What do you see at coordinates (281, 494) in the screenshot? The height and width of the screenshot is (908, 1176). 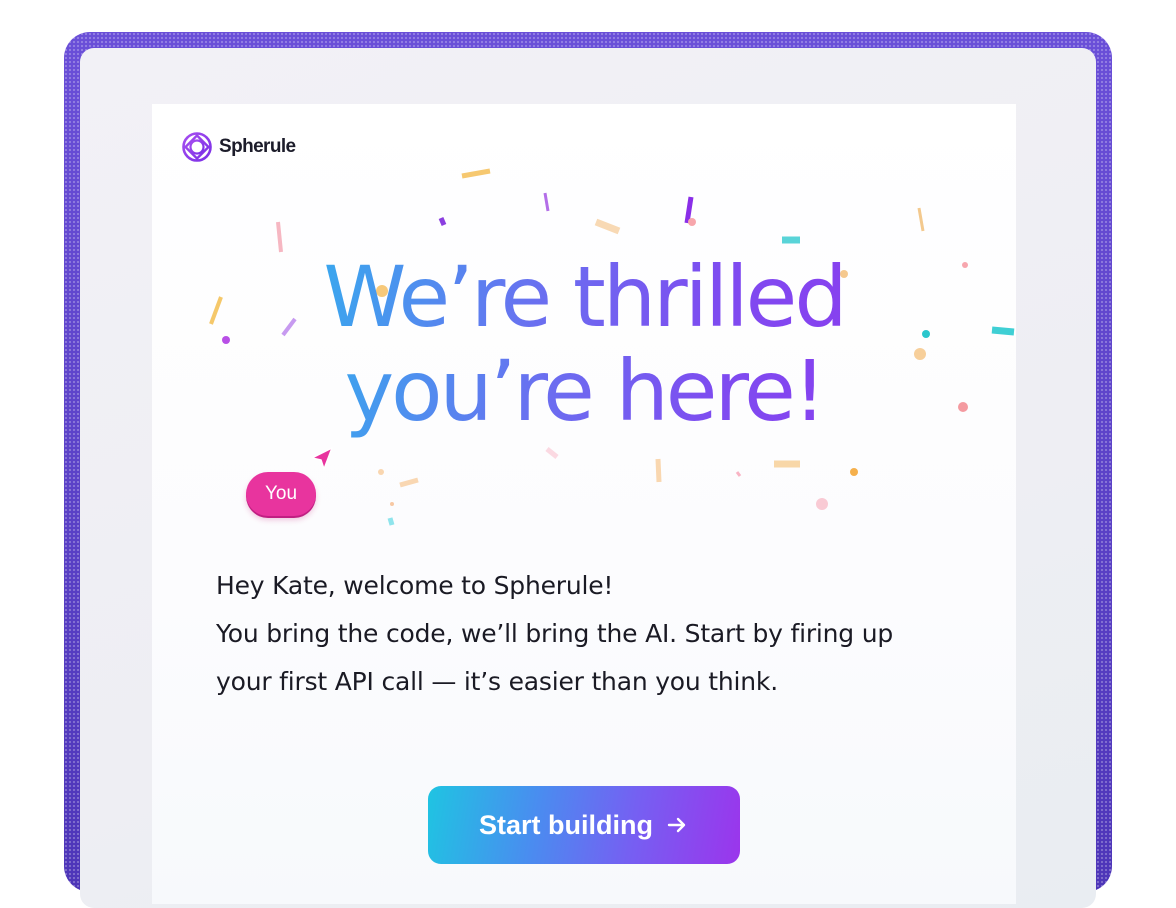 I see `you-cursor-tag: You` at bounding box center [281, 494].